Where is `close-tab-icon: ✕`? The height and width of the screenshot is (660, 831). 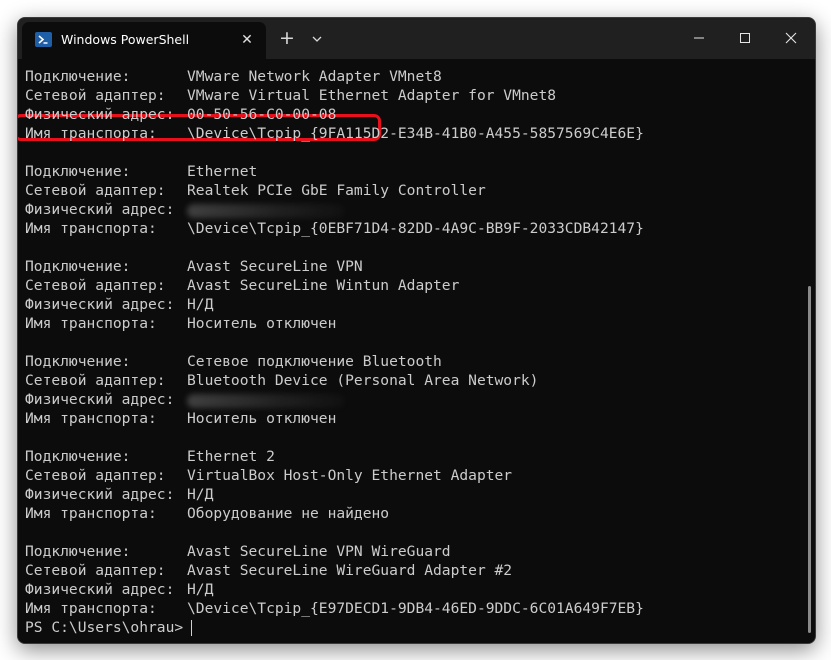 close-tab-icon: ✕ is located at coordinates (247, 40).